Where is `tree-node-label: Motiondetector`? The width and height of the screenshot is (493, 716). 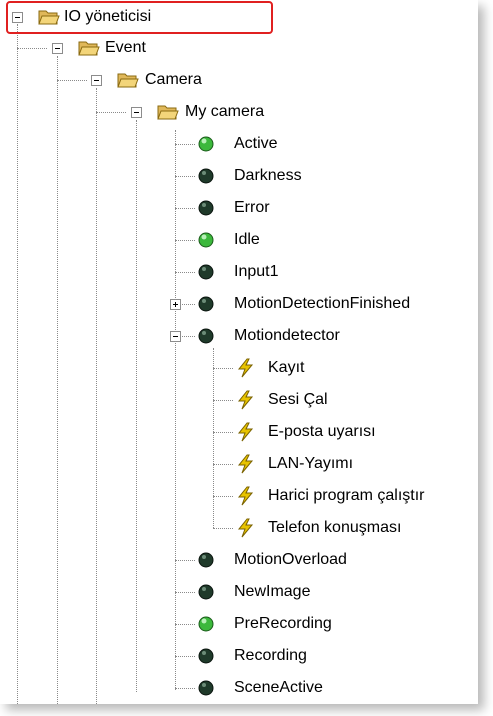 tree-node-label: Motiondetector is located at coordinates (287, 335).